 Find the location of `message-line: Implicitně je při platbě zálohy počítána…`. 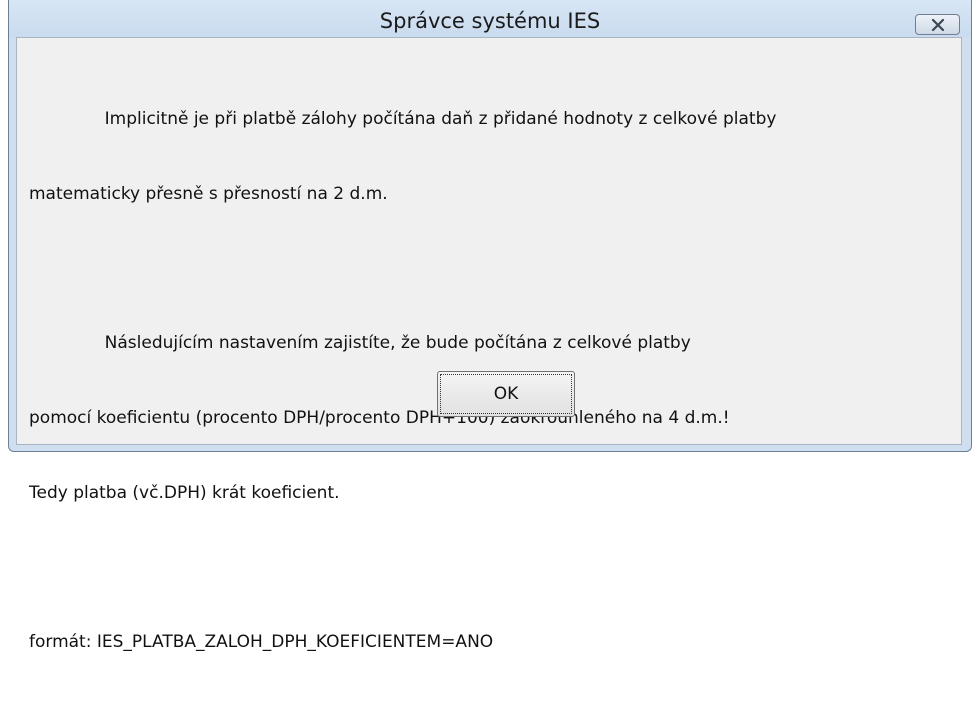

message-line: Implicitně je při platbě zálohy počítána… is located at coordinates (403, 119).